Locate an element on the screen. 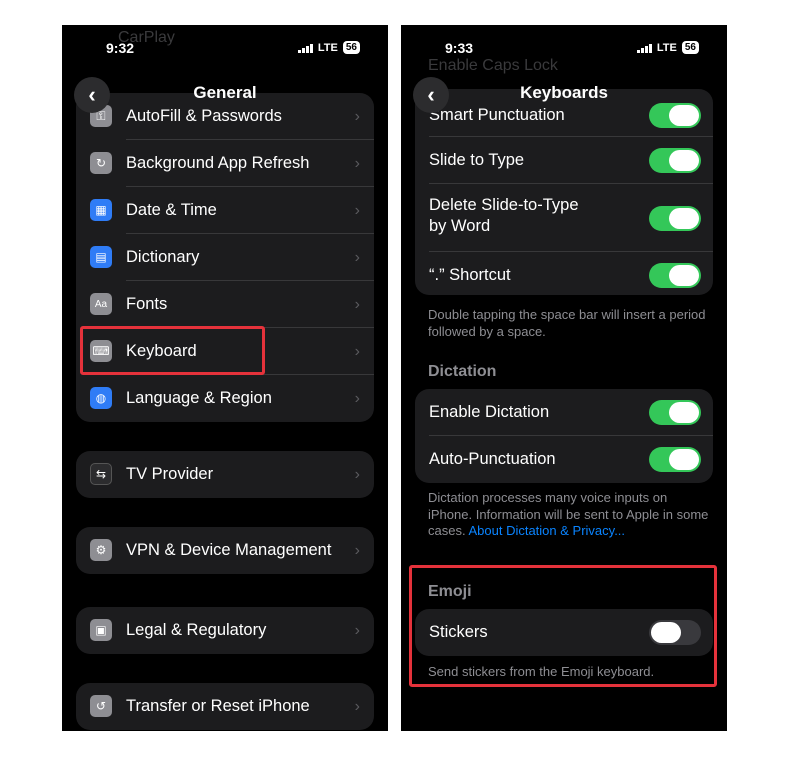 The width and height of the screenshot is (795, 765). settings-row-fonts: Aa Fonts › is located at coordinates (225, 304).